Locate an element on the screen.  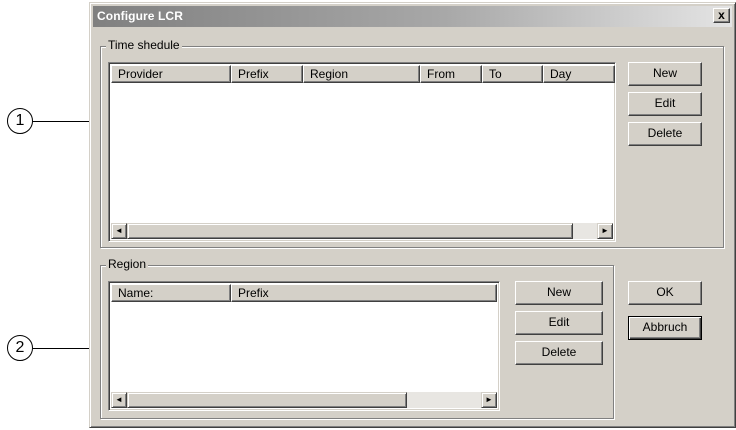
time-schedule-hscrollbar: ◄ ► is located at coordinates (362, 231).